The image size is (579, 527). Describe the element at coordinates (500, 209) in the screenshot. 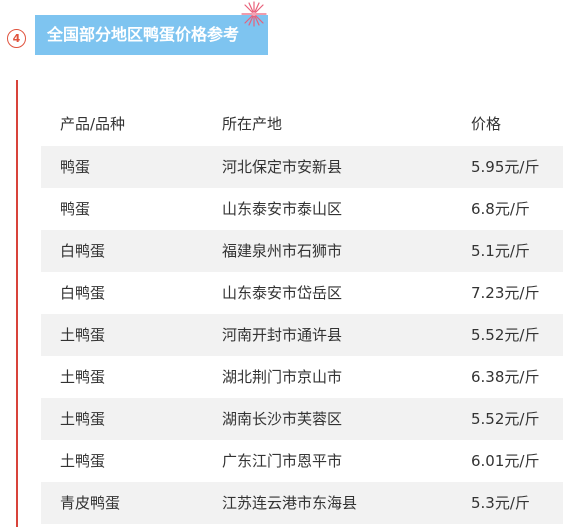

I see `cell-price: 6.8元/斤` at that location.